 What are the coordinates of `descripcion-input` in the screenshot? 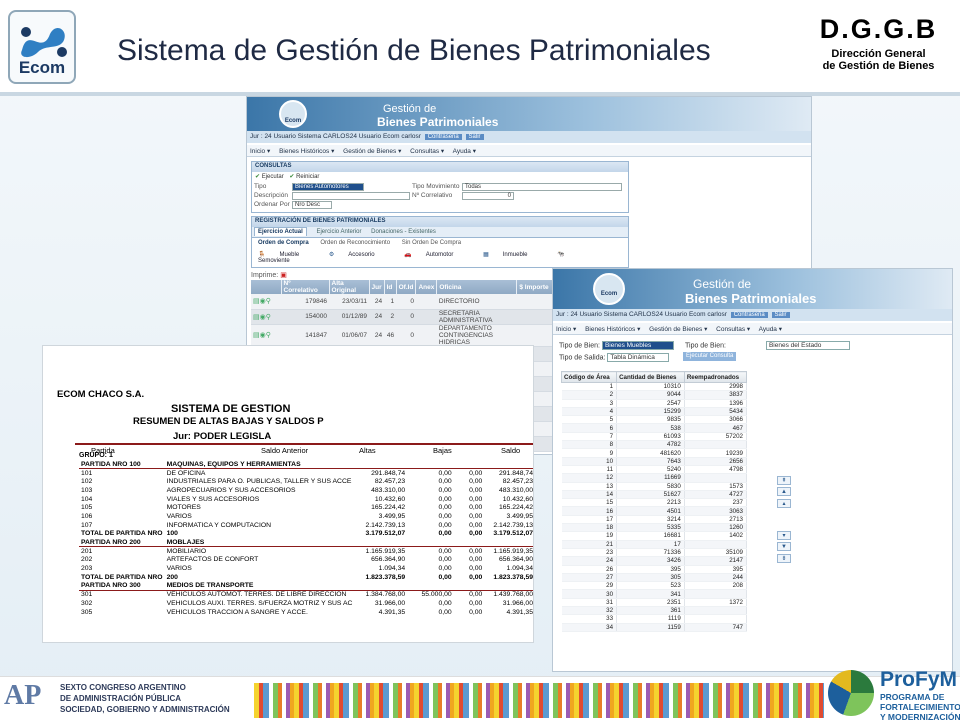 It's located at (351, 196).